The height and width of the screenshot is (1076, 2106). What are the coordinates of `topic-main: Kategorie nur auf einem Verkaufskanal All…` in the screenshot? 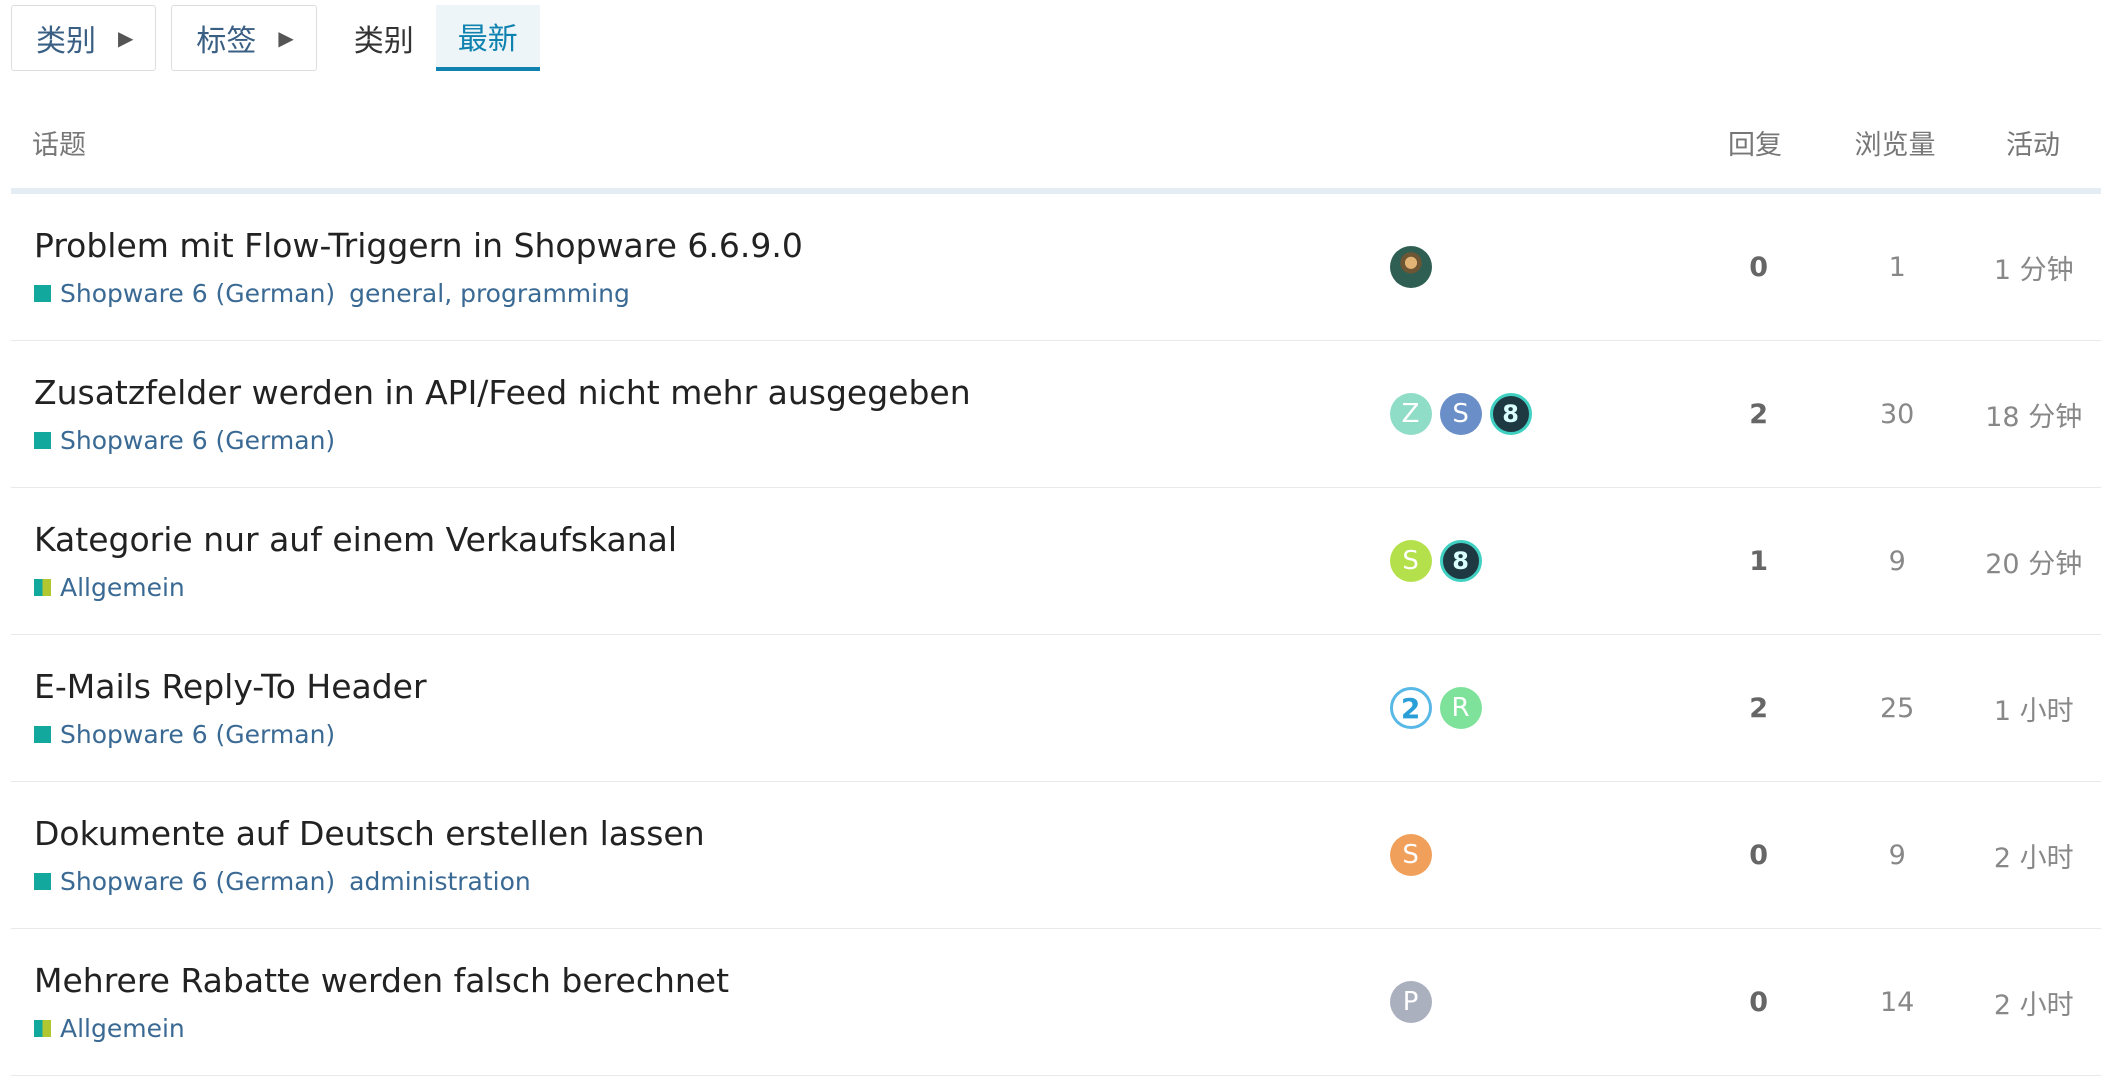 It's located at (700, 561).